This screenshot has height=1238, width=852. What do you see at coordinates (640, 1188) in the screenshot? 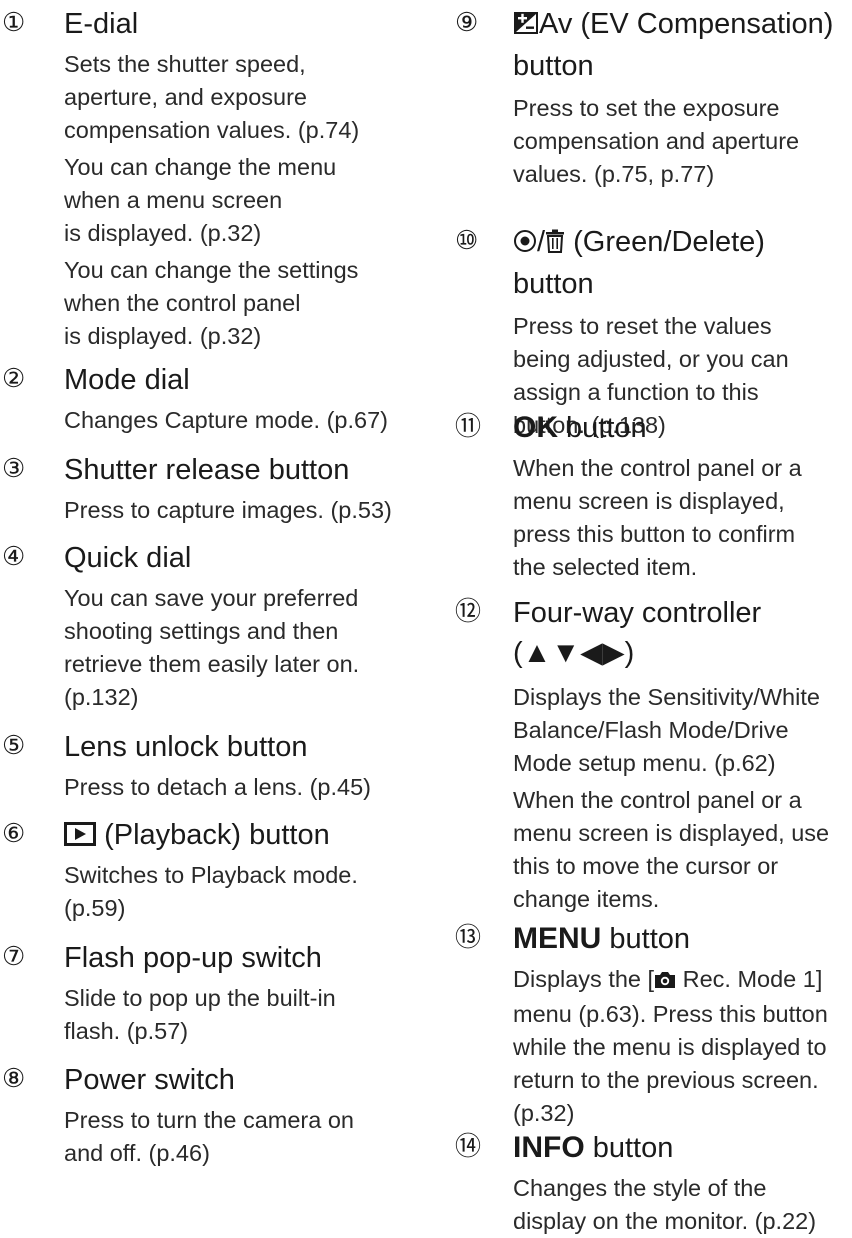
I see `desc-line: Changes the style of the` at bounding box center [640, 1188].